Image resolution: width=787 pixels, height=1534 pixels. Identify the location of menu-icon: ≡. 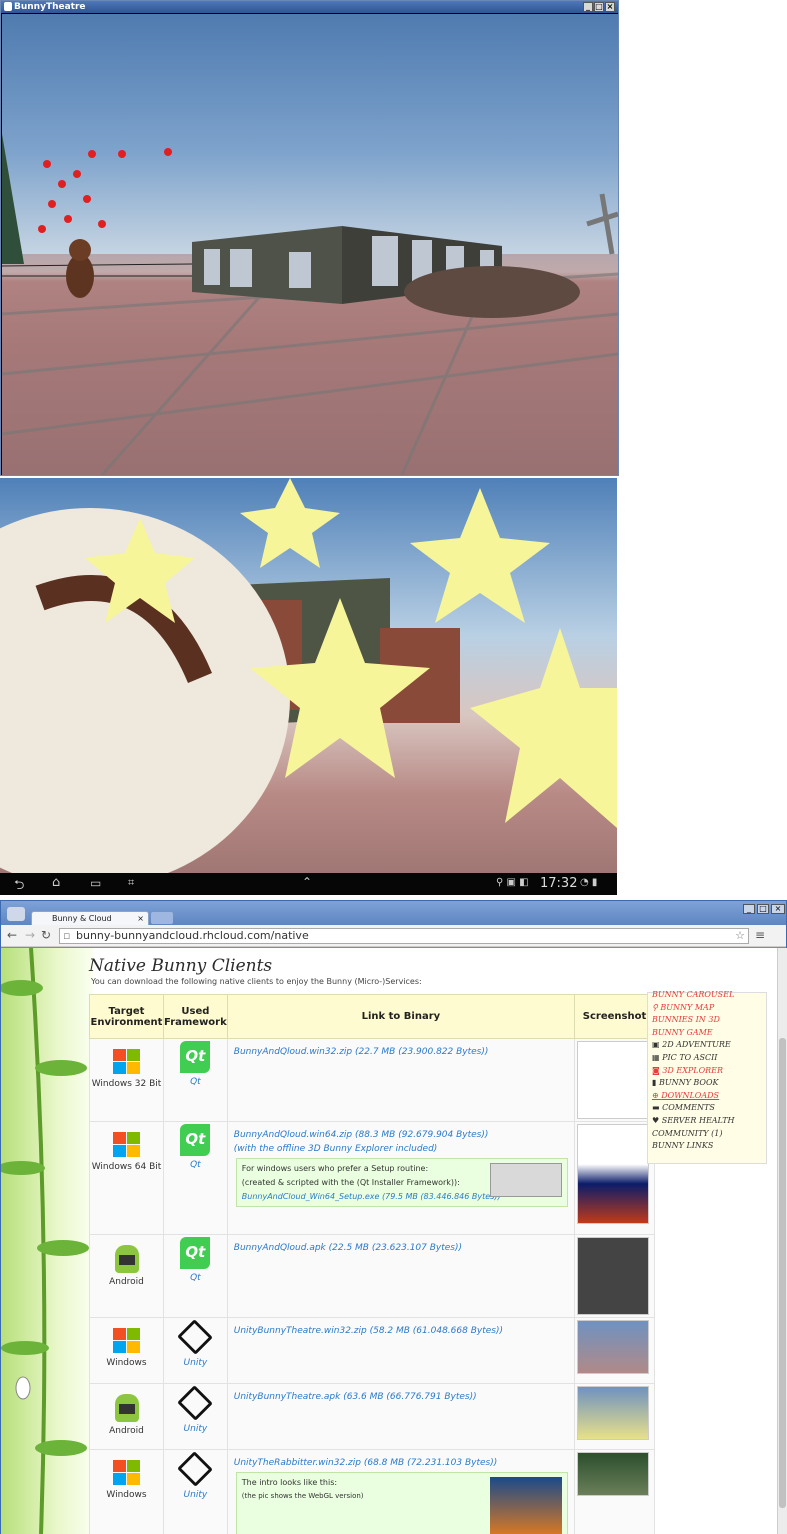
(760, 935).